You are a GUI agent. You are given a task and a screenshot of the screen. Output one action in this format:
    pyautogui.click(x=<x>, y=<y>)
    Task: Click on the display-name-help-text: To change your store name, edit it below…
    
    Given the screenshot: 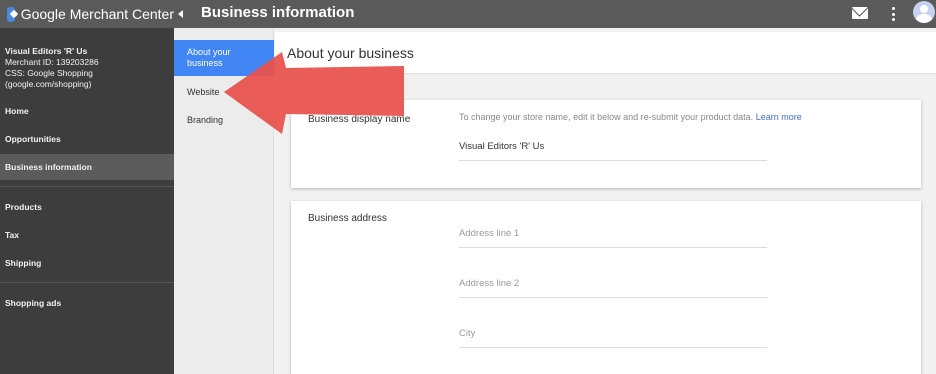 What is the action you would take?
    pyautogui.click(x=630, y=117)
    